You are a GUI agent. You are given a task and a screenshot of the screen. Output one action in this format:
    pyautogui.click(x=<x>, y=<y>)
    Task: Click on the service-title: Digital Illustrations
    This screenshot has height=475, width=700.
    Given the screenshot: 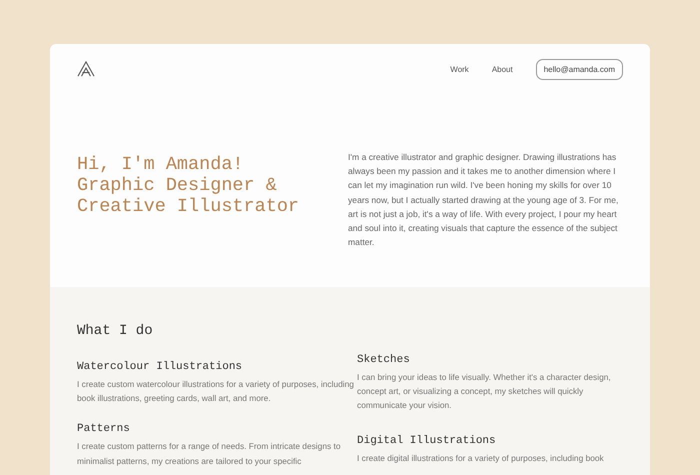 What is the action you would take?
    pyautogui.click(x=427, y=440)
    